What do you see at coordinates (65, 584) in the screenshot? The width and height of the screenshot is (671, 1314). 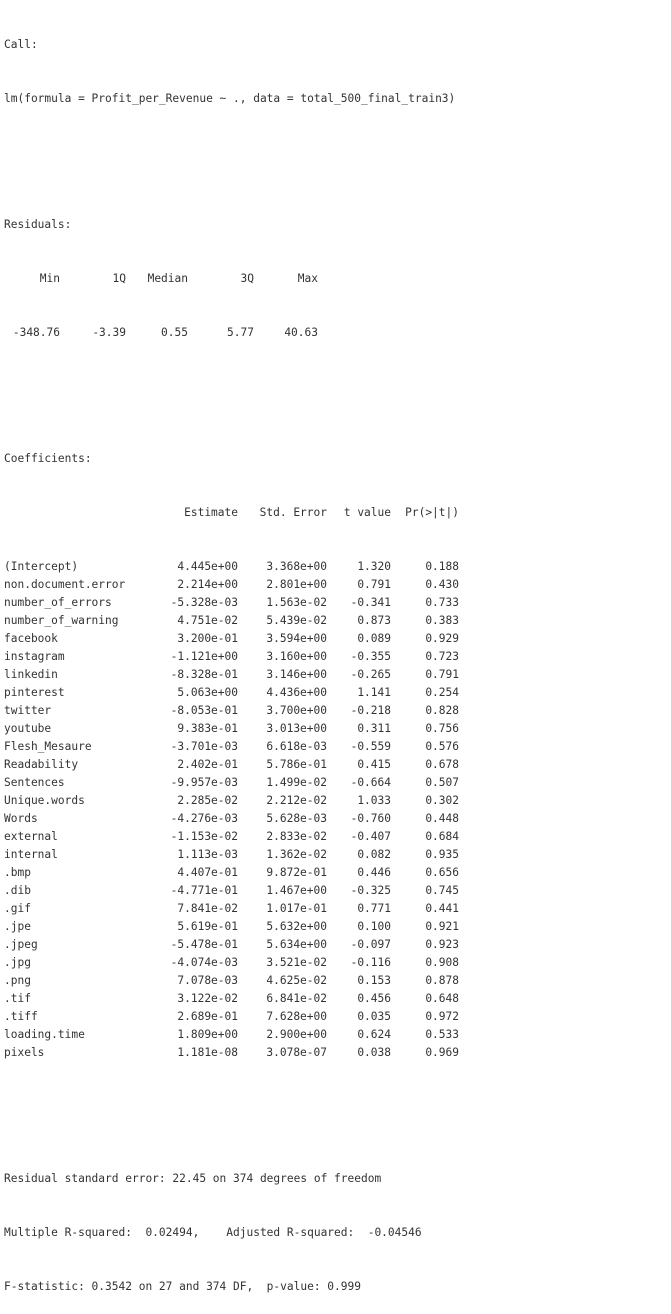 I see `coef-term: non.document.error` at bounding box center [65, 584].